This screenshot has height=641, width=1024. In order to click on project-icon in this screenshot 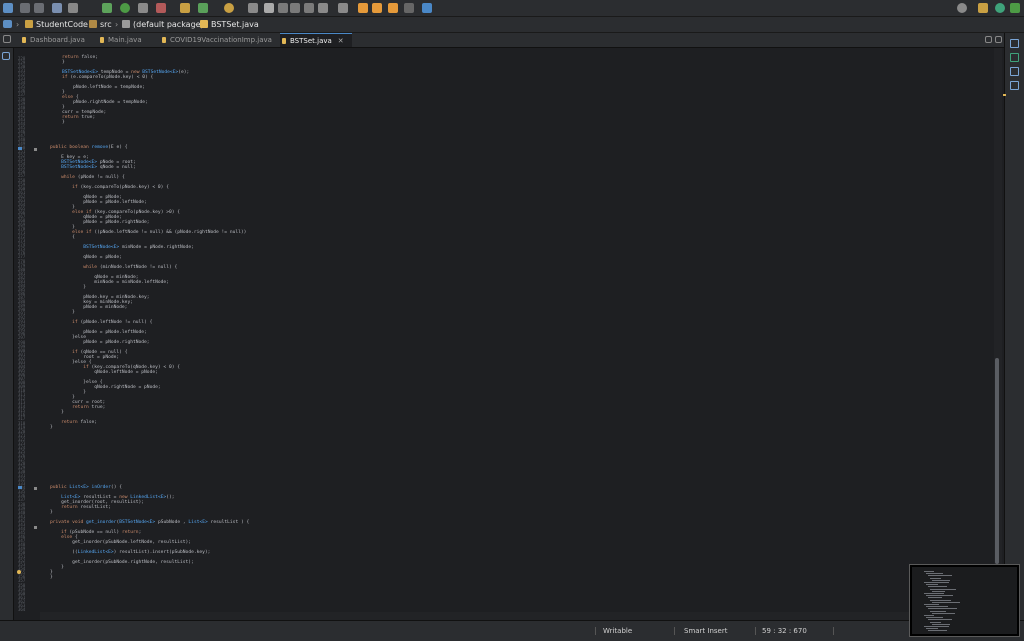, I will do `click(29, 24)`.